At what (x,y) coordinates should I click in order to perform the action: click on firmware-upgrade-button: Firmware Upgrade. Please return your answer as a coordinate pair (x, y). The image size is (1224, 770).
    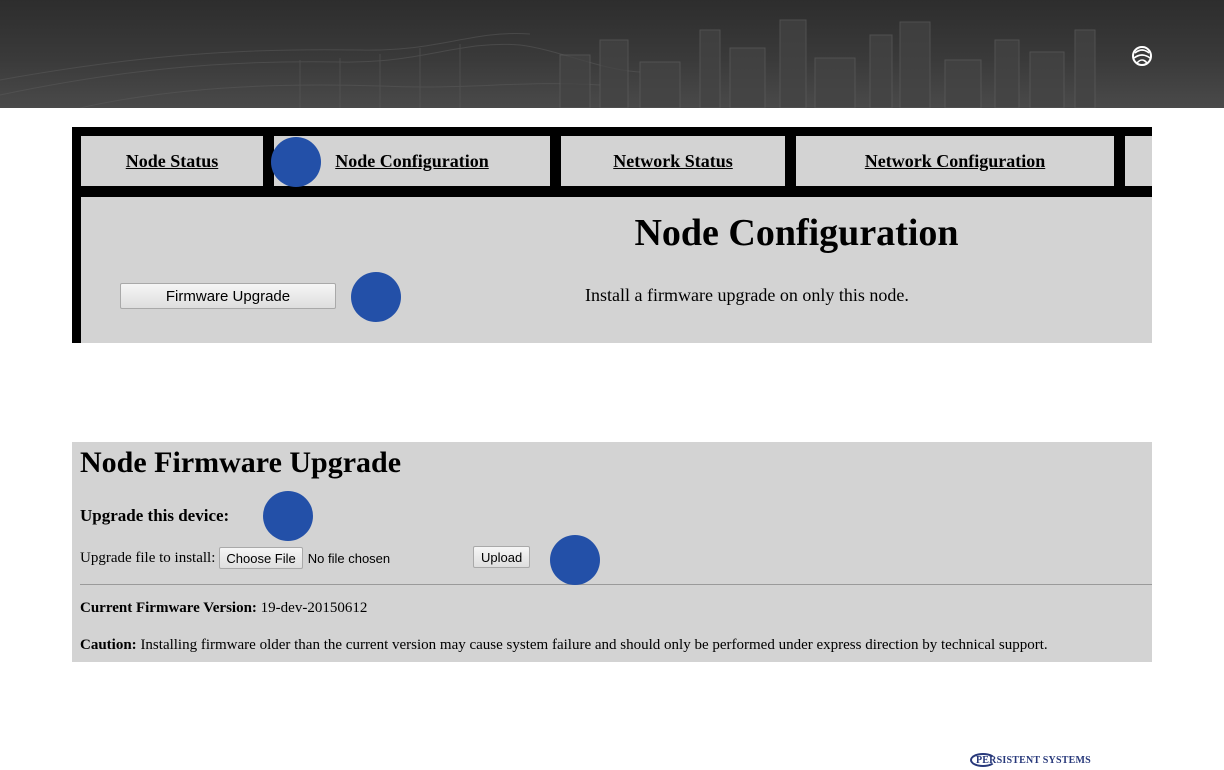
    Looking at the image, I should click on (228, 296).